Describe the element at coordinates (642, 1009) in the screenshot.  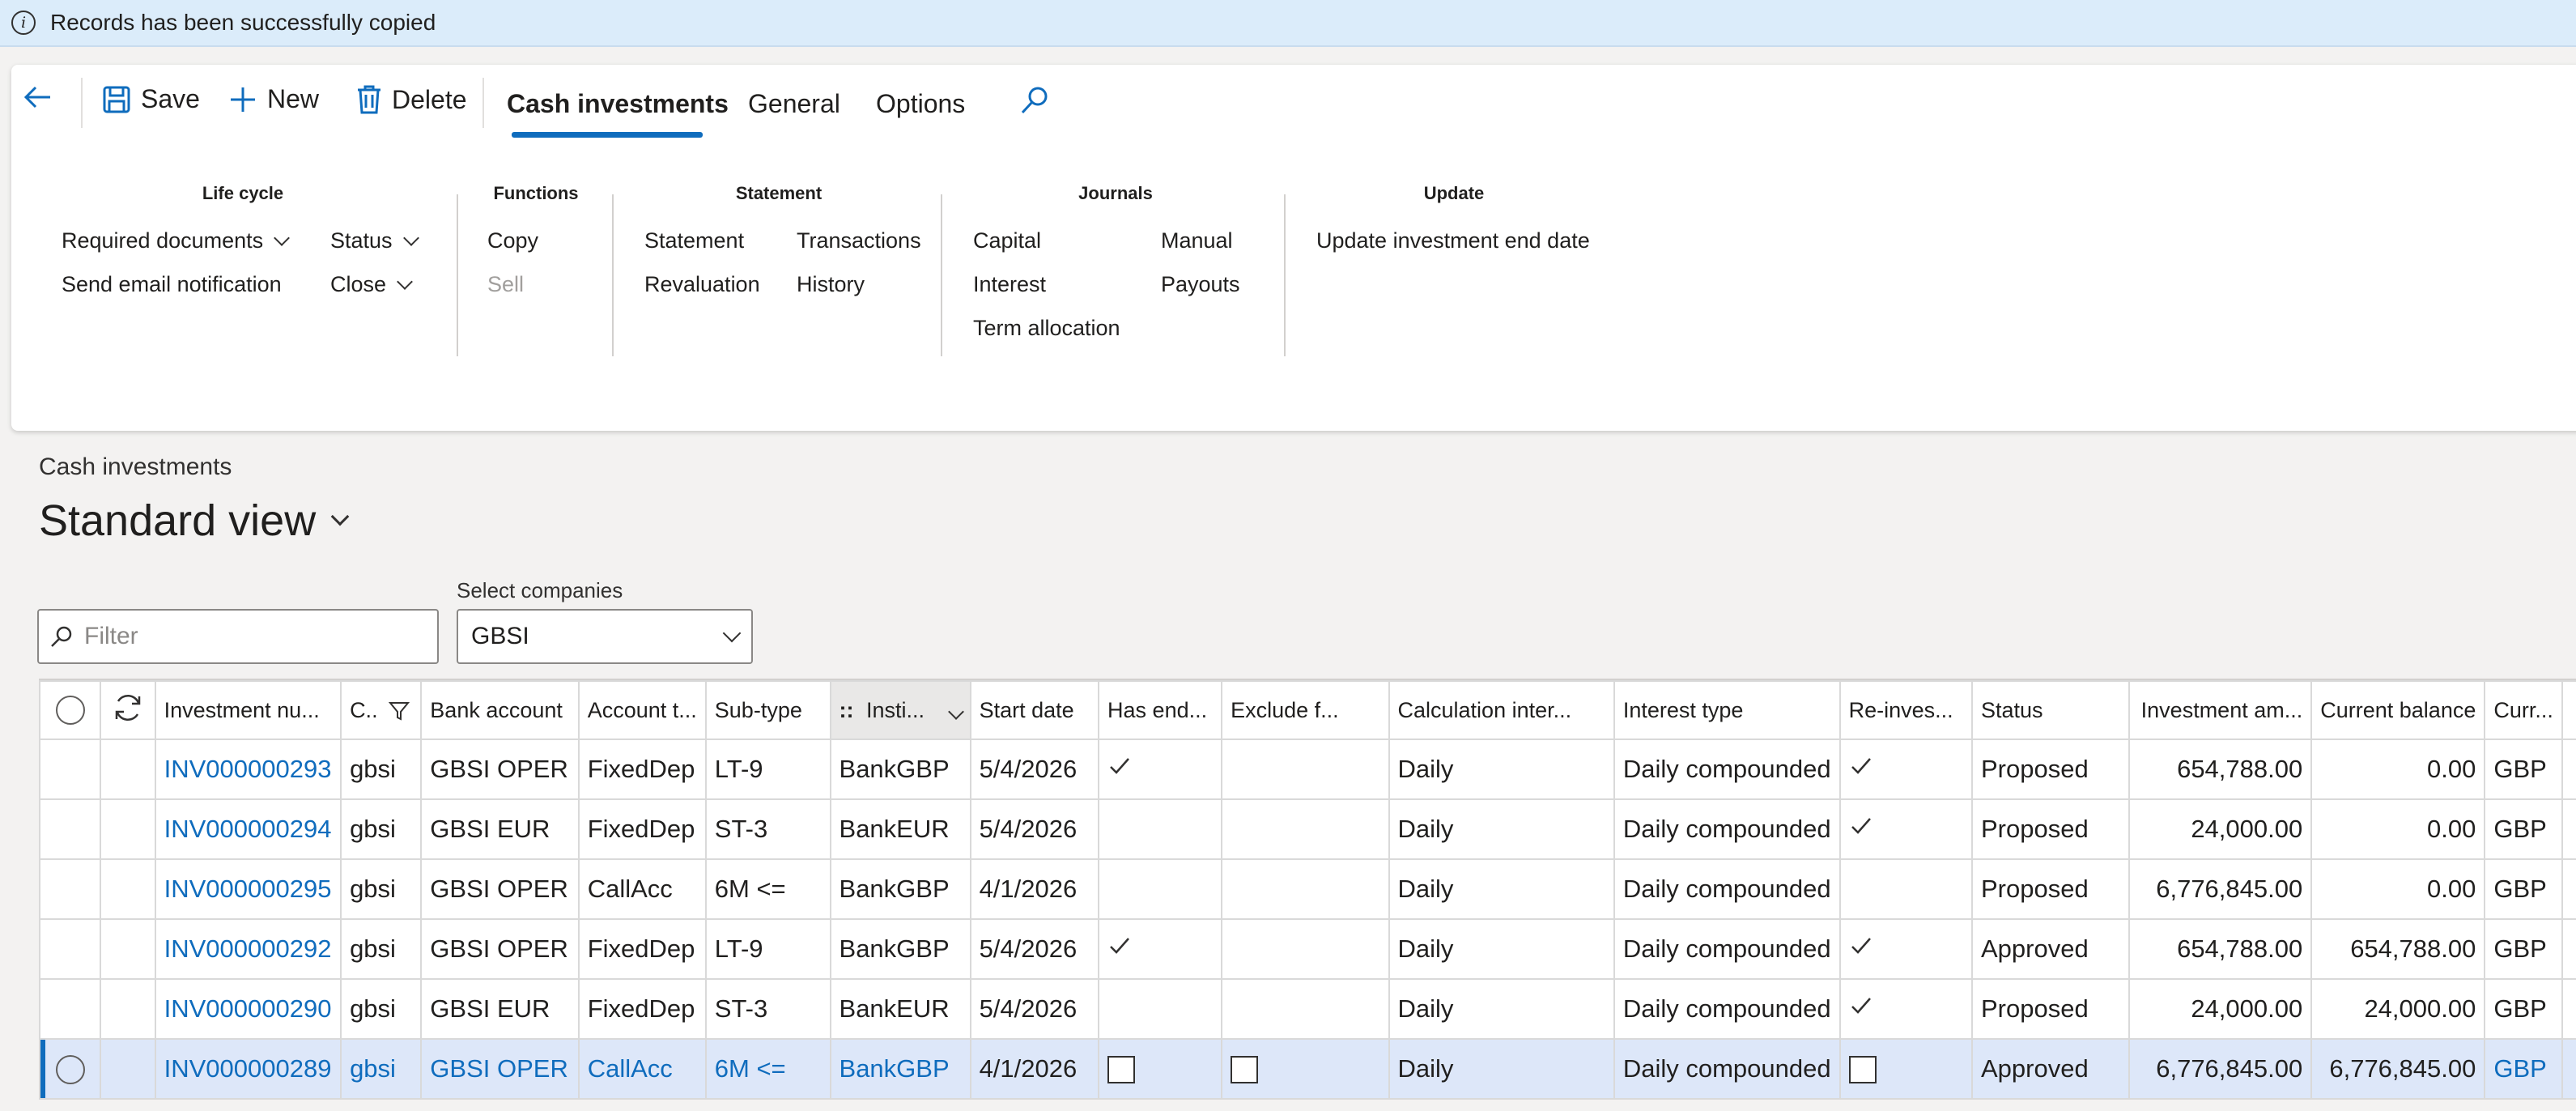
I see `account-type-cell: FixedDep` at that location.